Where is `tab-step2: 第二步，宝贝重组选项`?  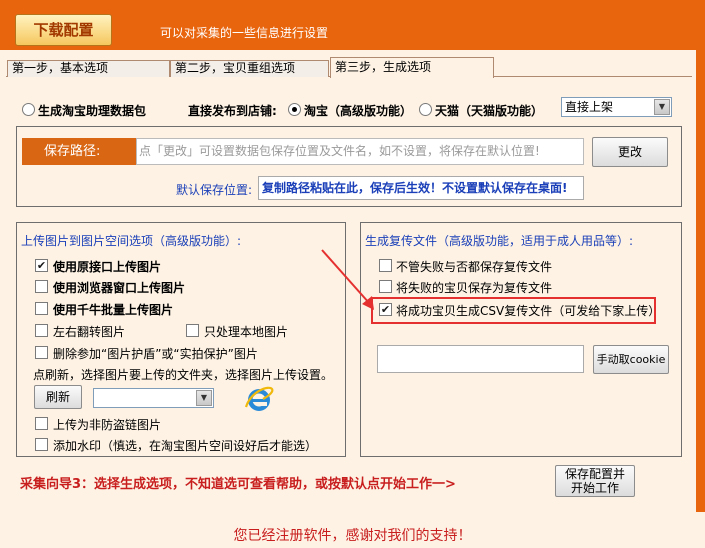
tab-step2: 第二步，宝贝重组选项 is located at coordinates (249, 68).